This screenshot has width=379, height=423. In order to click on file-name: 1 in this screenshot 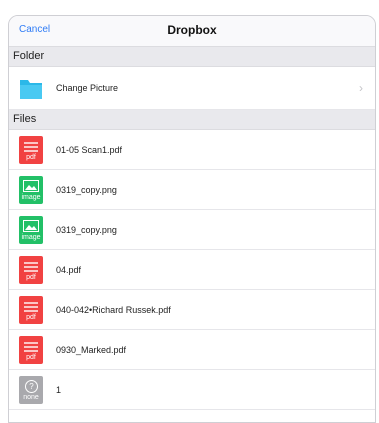, I will do `click(59, 389)`.